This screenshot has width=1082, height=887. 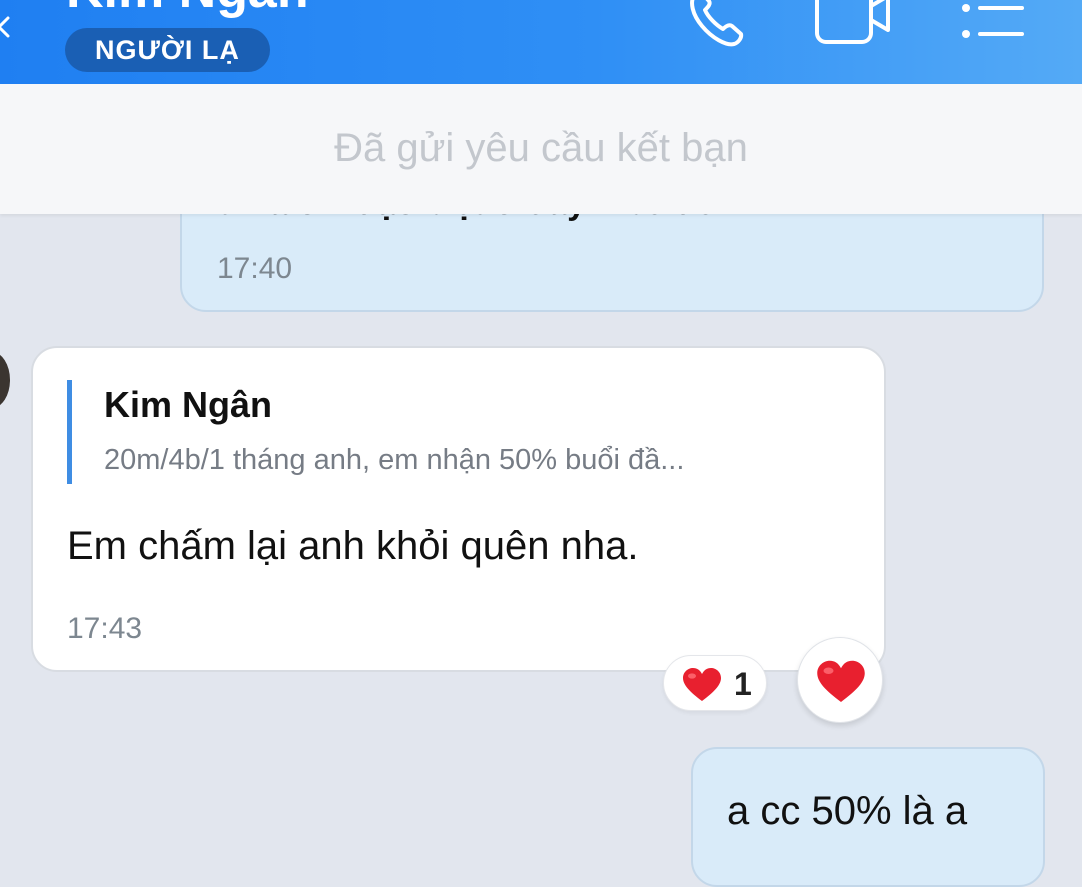 I want to click on phone-icon, so click(x=715, y=25).